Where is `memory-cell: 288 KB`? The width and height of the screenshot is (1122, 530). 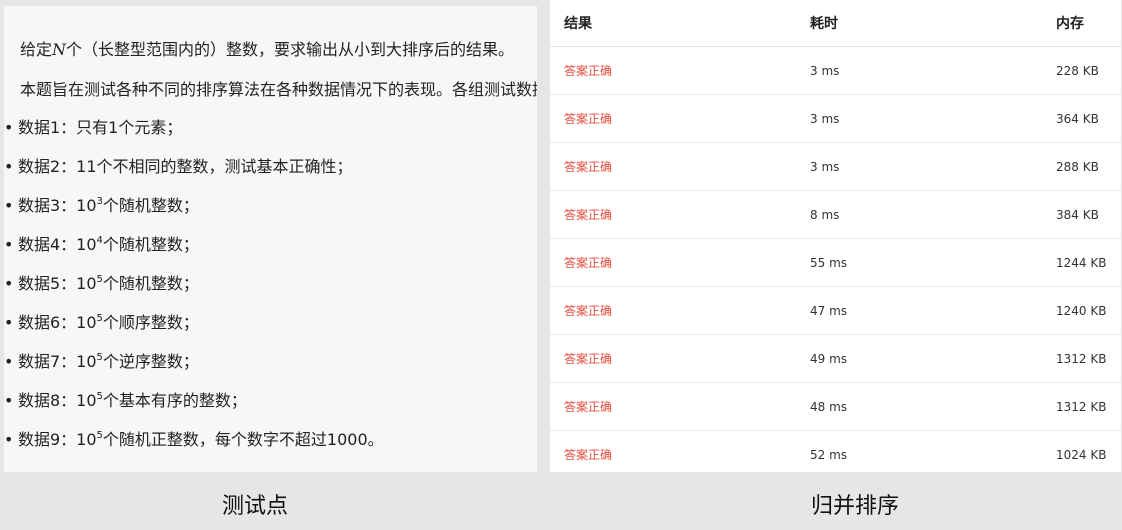
memory-cell: 288 KB is located at coordinates (1088, 166).